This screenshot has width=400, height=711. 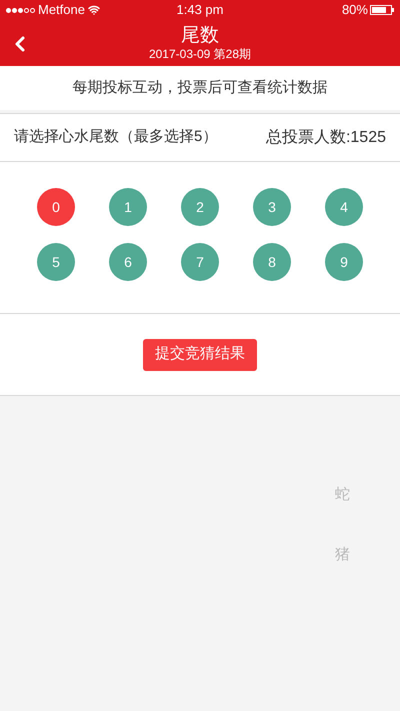 What do you see at coordinates (355, 10) in the screenshot?
I see `battery-percent: 80%` at bounding box center [355, 10].